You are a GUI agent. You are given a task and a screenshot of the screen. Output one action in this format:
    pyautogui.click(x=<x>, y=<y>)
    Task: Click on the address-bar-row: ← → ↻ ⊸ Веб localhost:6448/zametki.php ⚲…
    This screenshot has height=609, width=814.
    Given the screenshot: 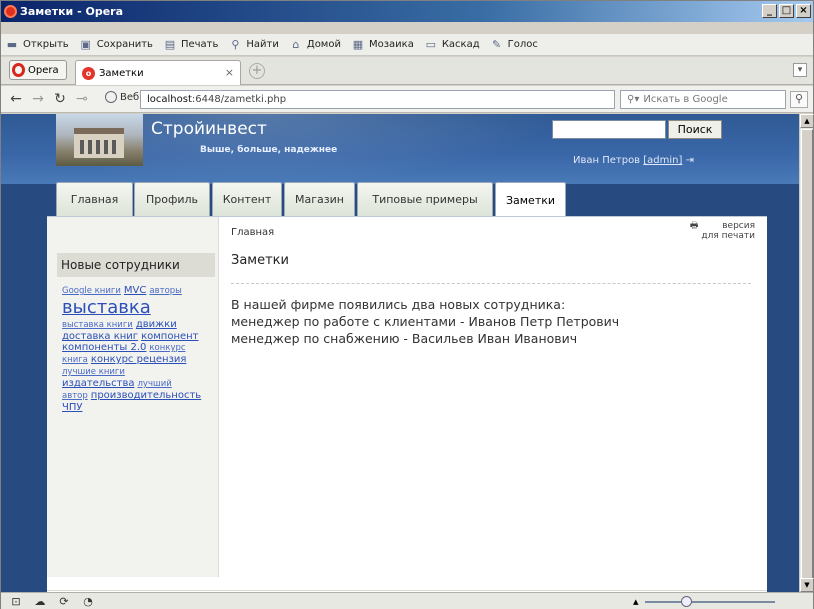 What is the action you would take?
    pyautogui.click(x=407, y=99)
    